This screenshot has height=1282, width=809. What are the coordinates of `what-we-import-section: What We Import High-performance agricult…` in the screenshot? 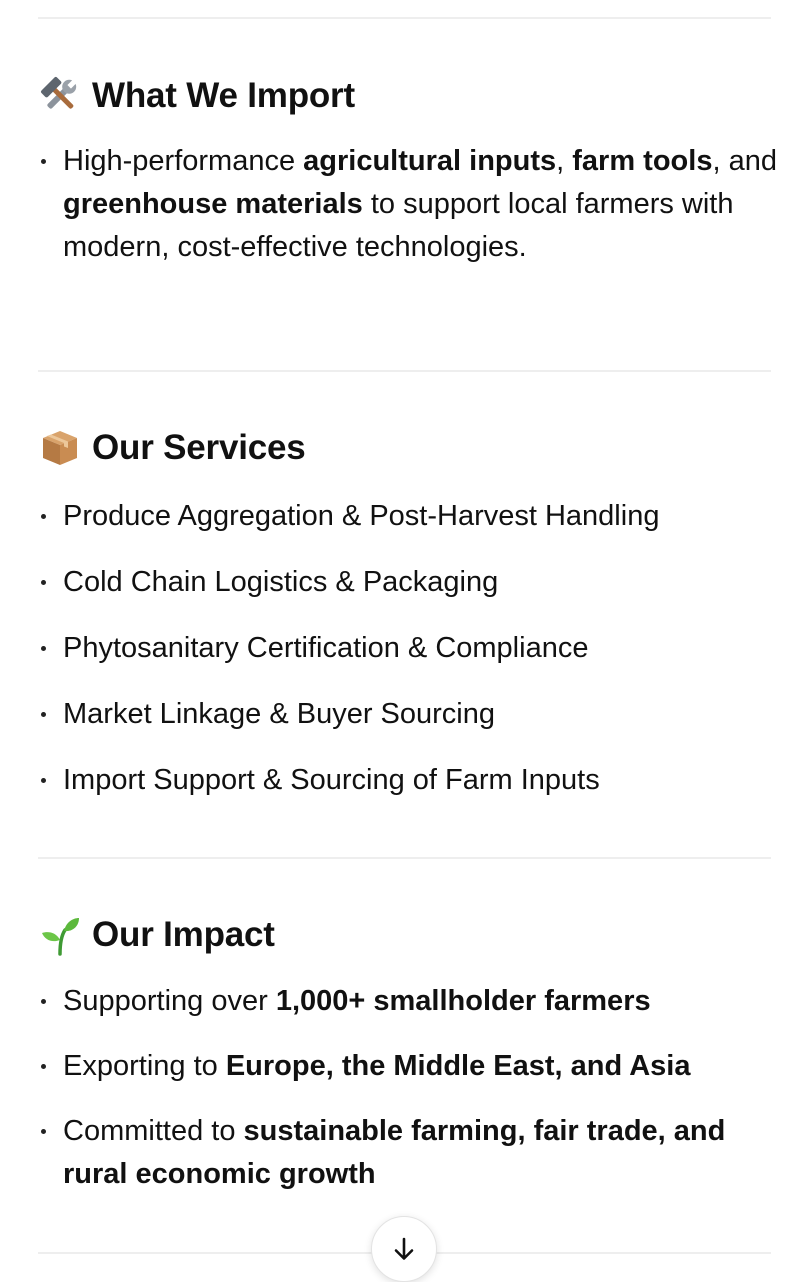 It's located at (408, 170).